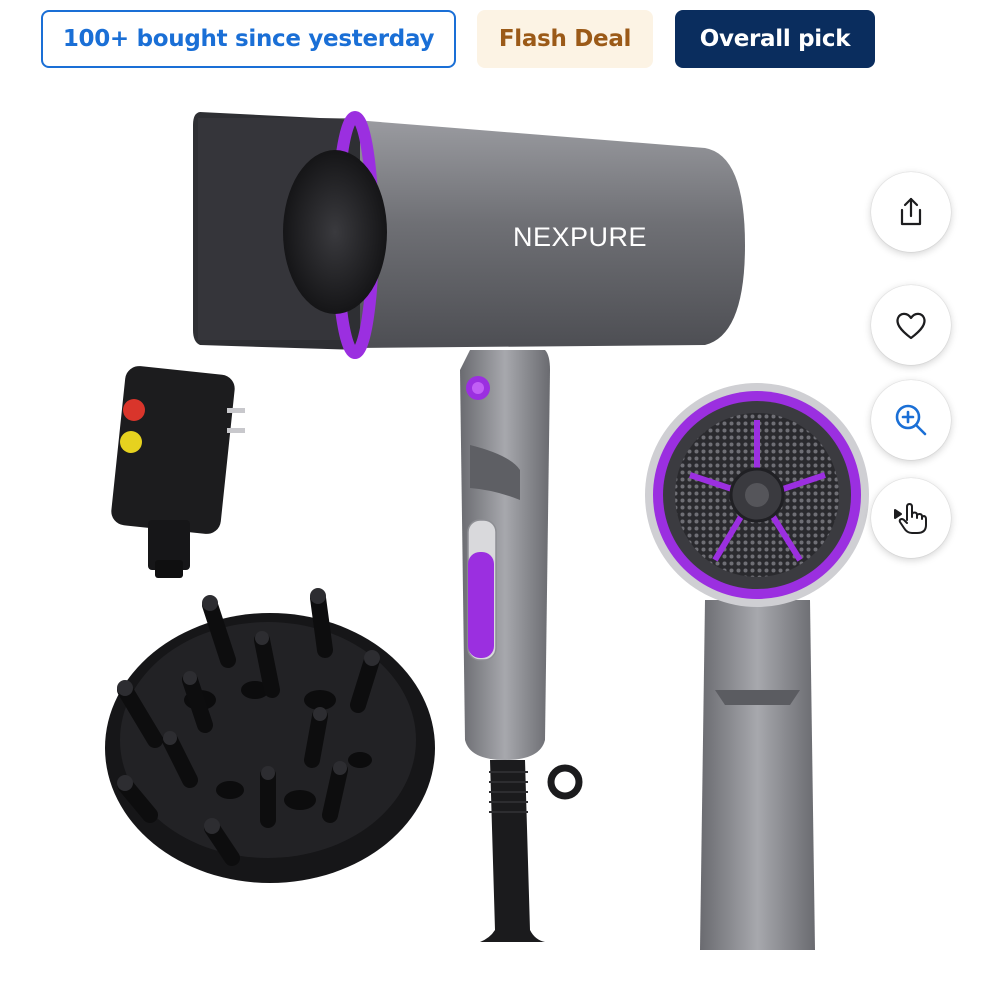 This screenshot has height=1000, width=1000. I want to click on bought-count-badge: 100+ bought since yesterday, so click(248, 39).